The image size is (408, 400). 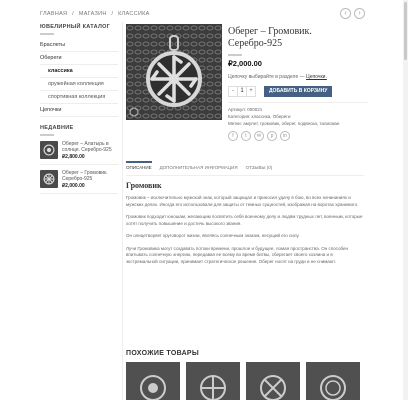 What do you see at coordinates (316, 77) in the screenshot?
I see `chain-note-link: Цепочки.` at bounding box center [316, 77].